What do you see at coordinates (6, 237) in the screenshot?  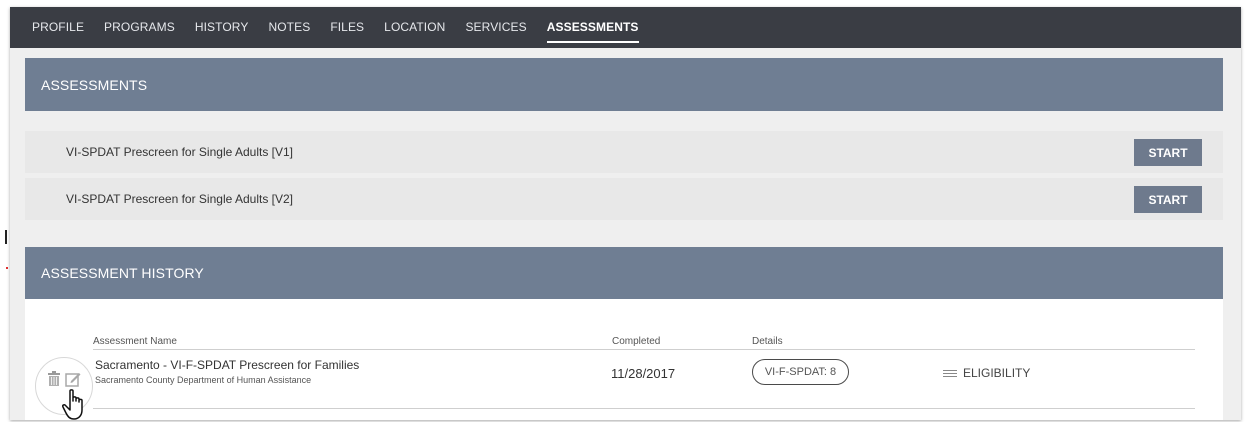 I see `edge-marker` at bounding box center [6, 237].